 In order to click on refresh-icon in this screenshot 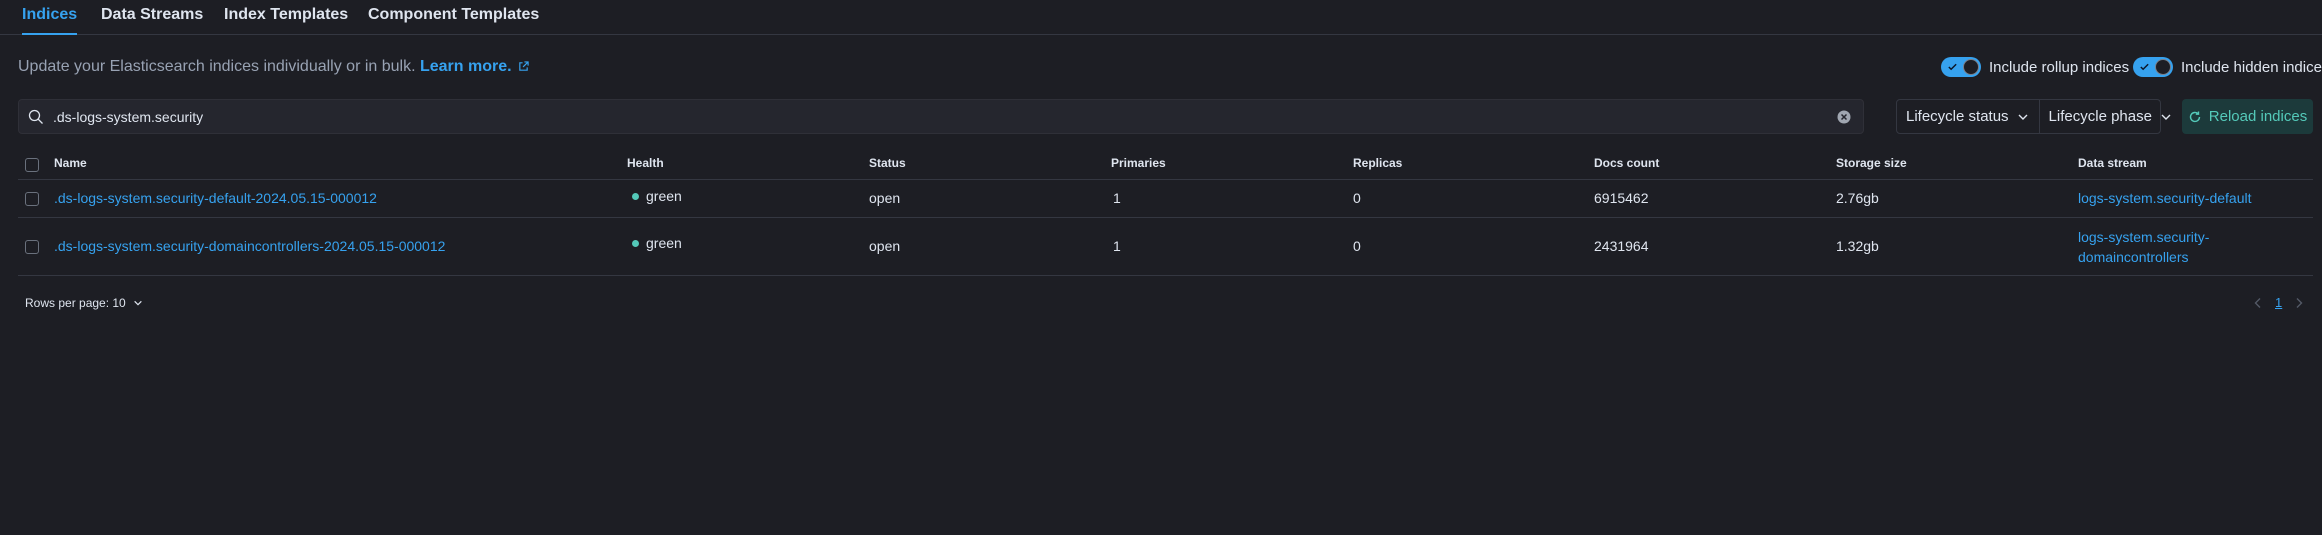, I will do `click(2194, 116)`.